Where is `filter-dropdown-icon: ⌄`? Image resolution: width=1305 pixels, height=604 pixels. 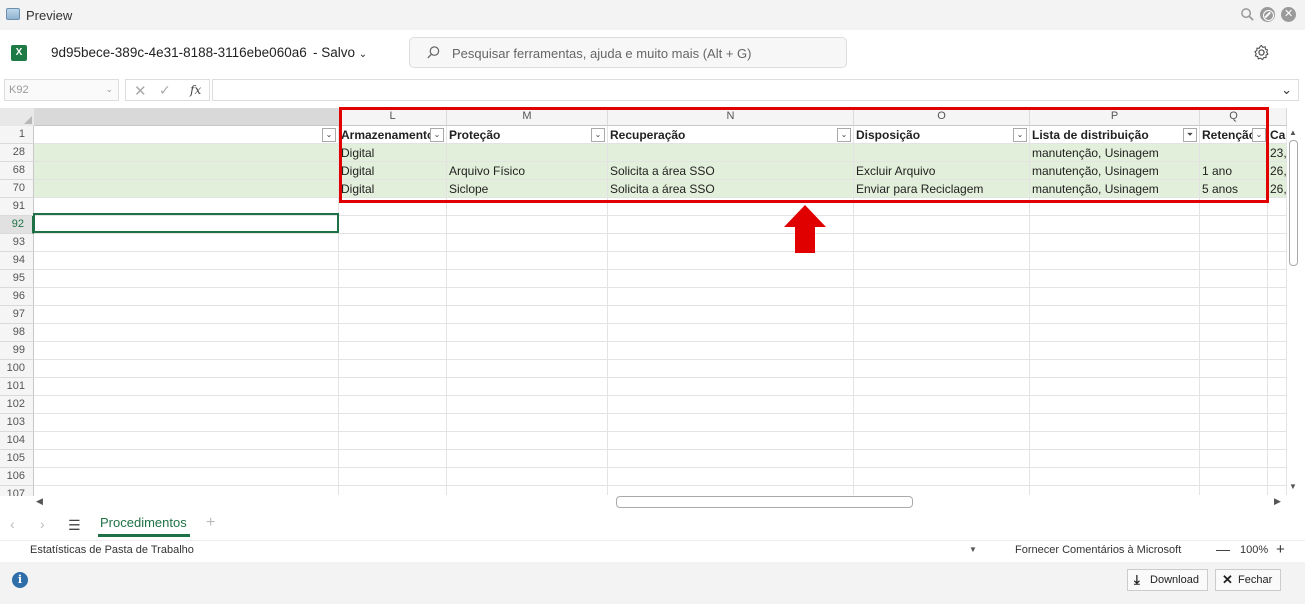
filter-dropdown-icon: ⌄ is located at coordinates (329, 135).